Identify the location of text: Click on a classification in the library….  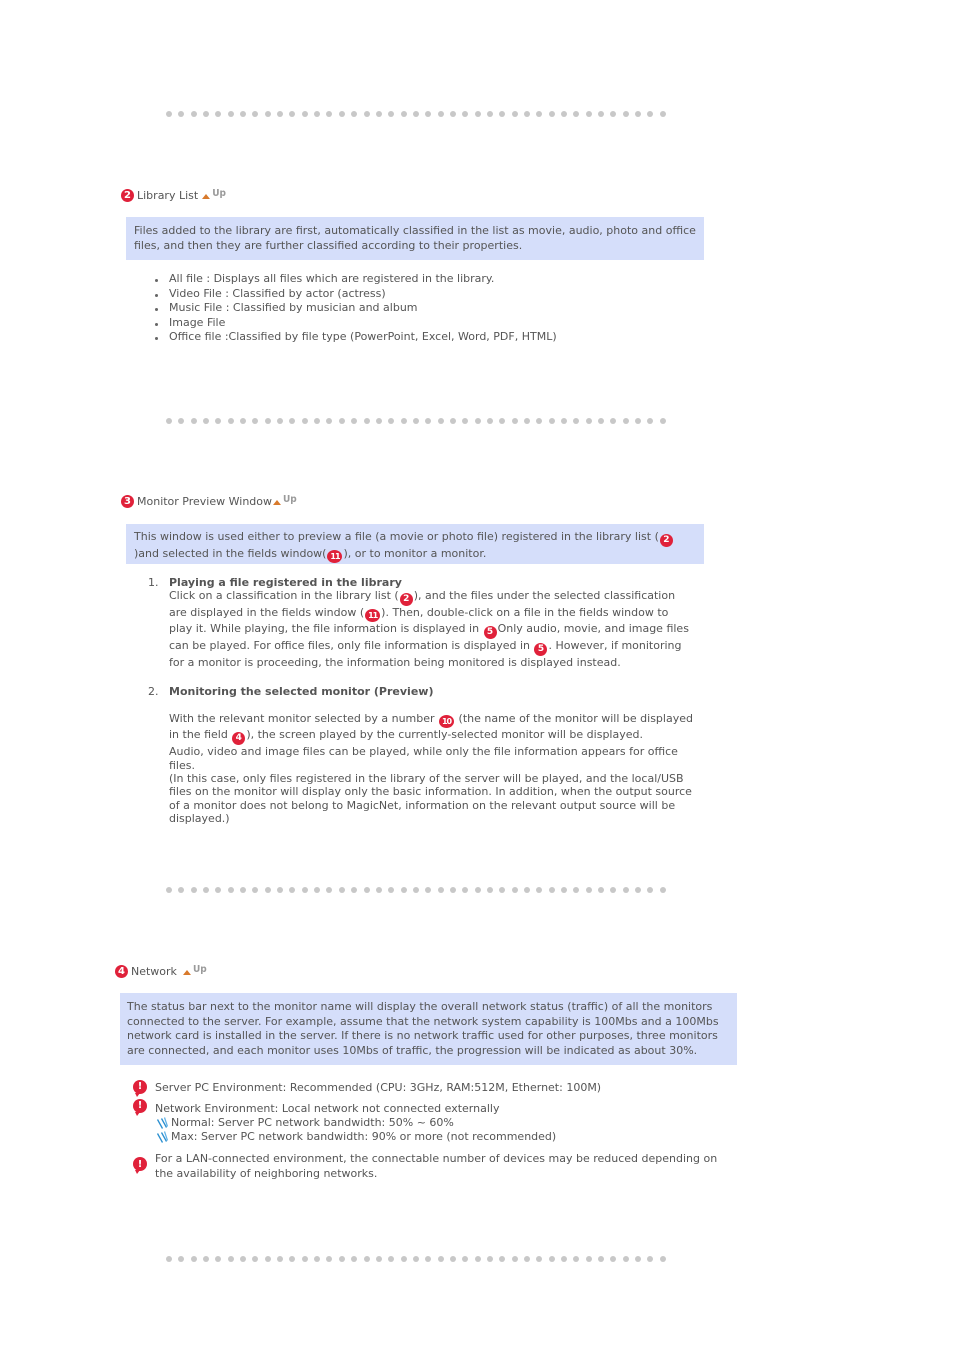
(284, 596).